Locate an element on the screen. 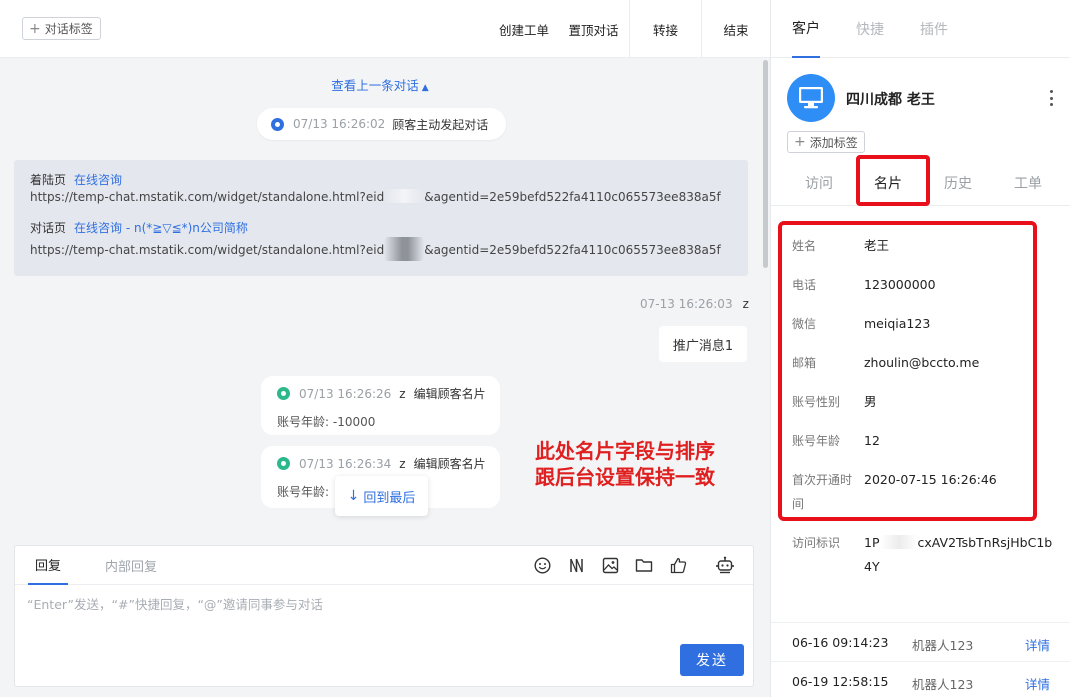 Image resolution: width=1070 pixels, height=697 pixels. monitor-icon is located at coordinates (811, 98).